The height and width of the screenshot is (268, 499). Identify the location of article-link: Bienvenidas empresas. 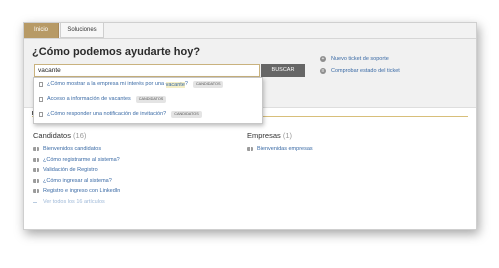
(285, 149).